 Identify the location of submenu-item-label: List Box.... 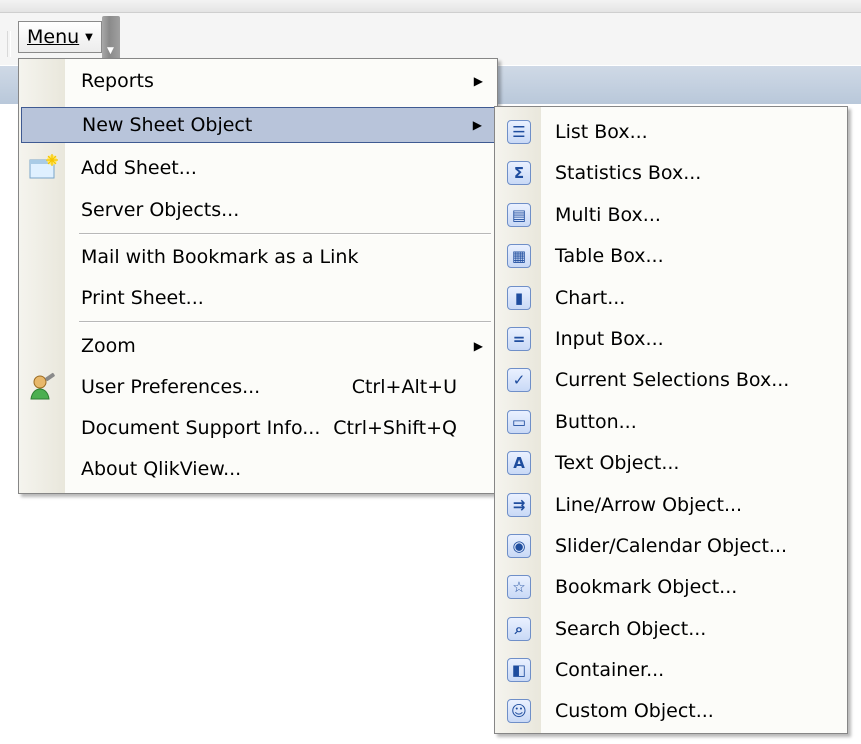
(601, 132).